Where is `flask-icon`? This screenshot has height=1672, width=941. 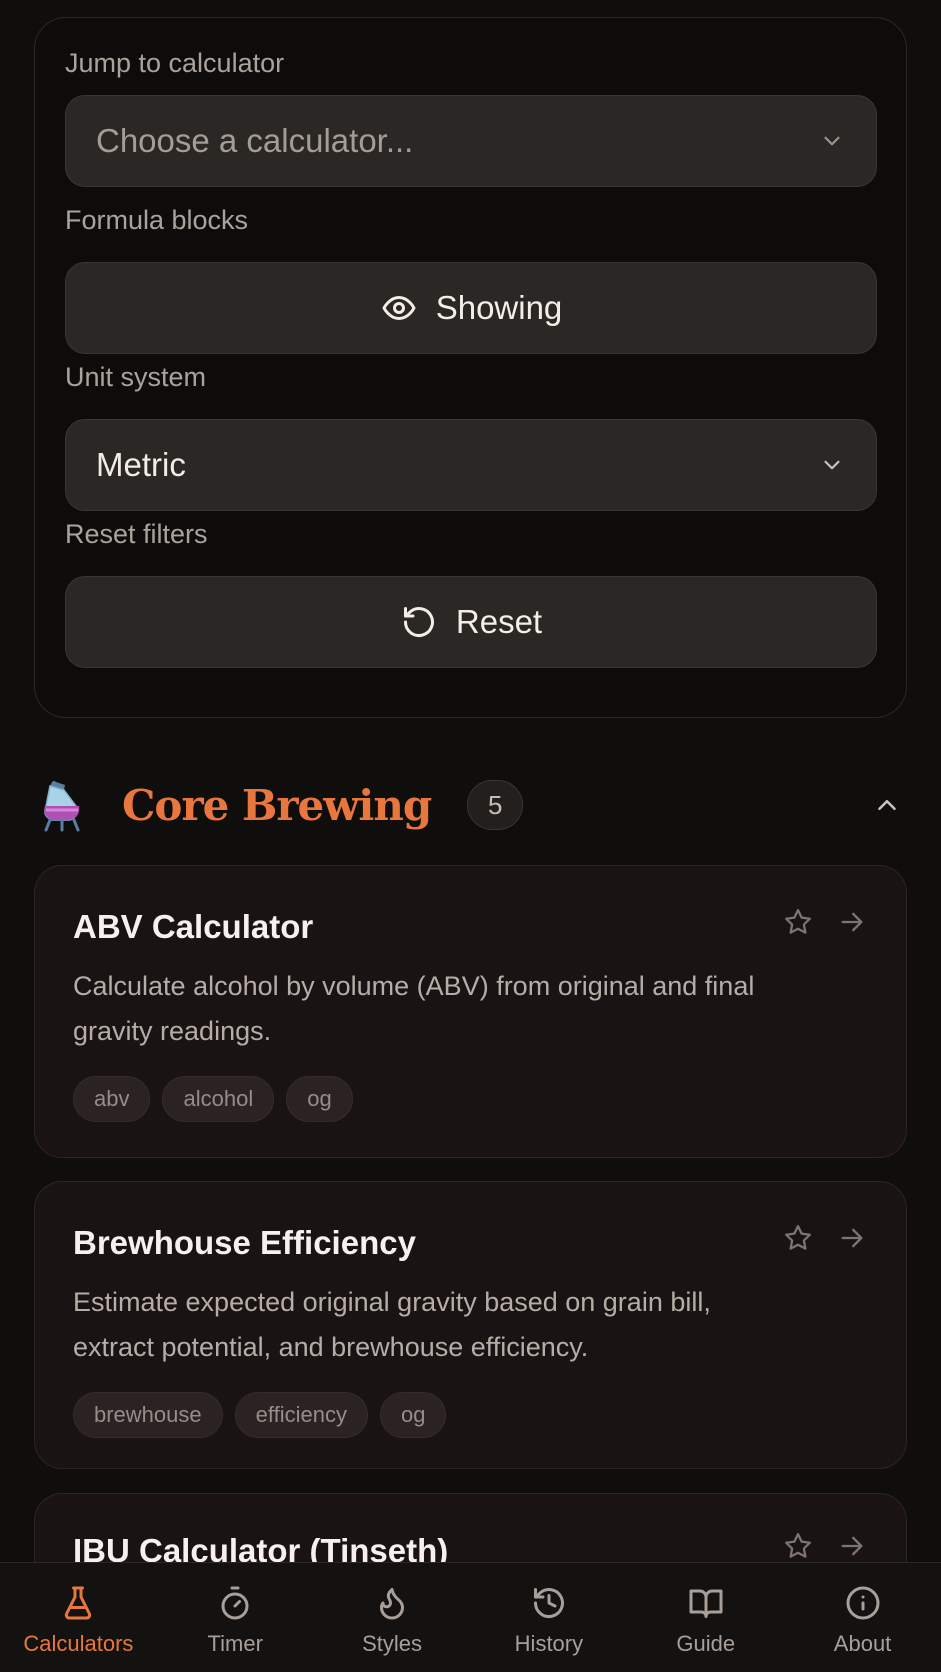
flask-icon is located at coordinates (78, 1603).